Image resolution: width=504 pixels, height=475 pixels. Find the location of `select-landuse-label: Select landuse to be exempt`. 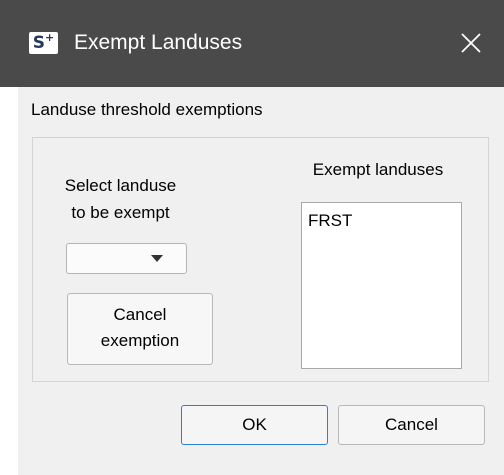

select-landuse-label: Select landuse to be exempt is located at coordinates (120, 199).